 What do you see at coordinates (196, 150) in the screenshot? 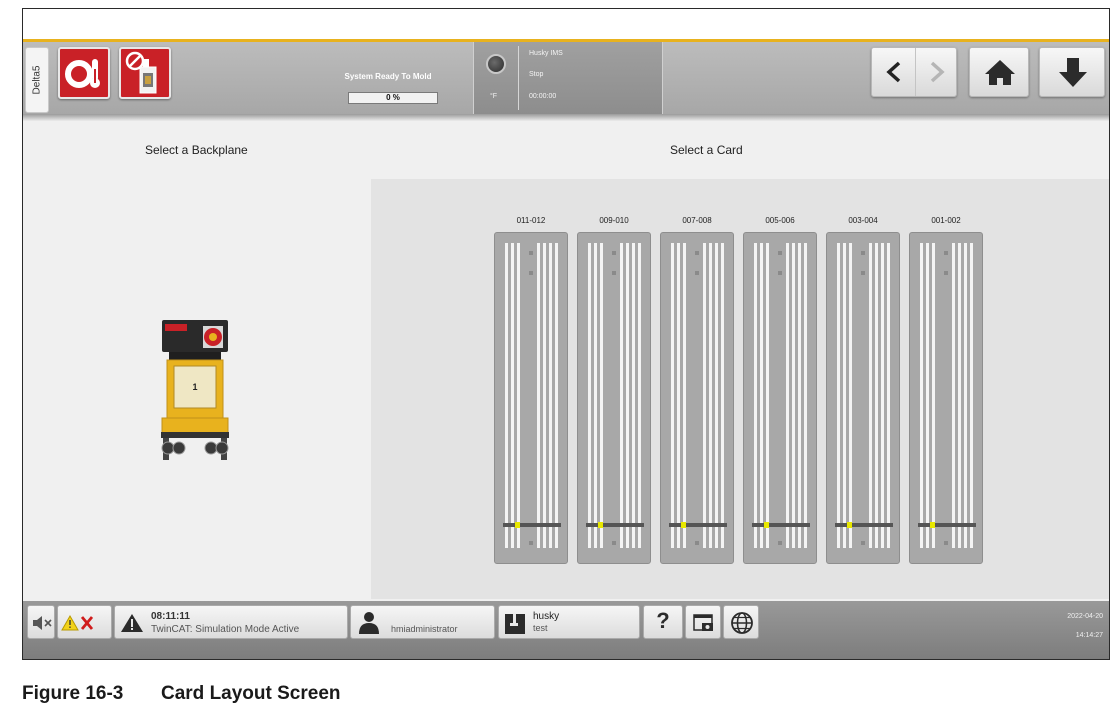
I see `backplane-heading: Select a Backplane` at bounding box center [196, 150].